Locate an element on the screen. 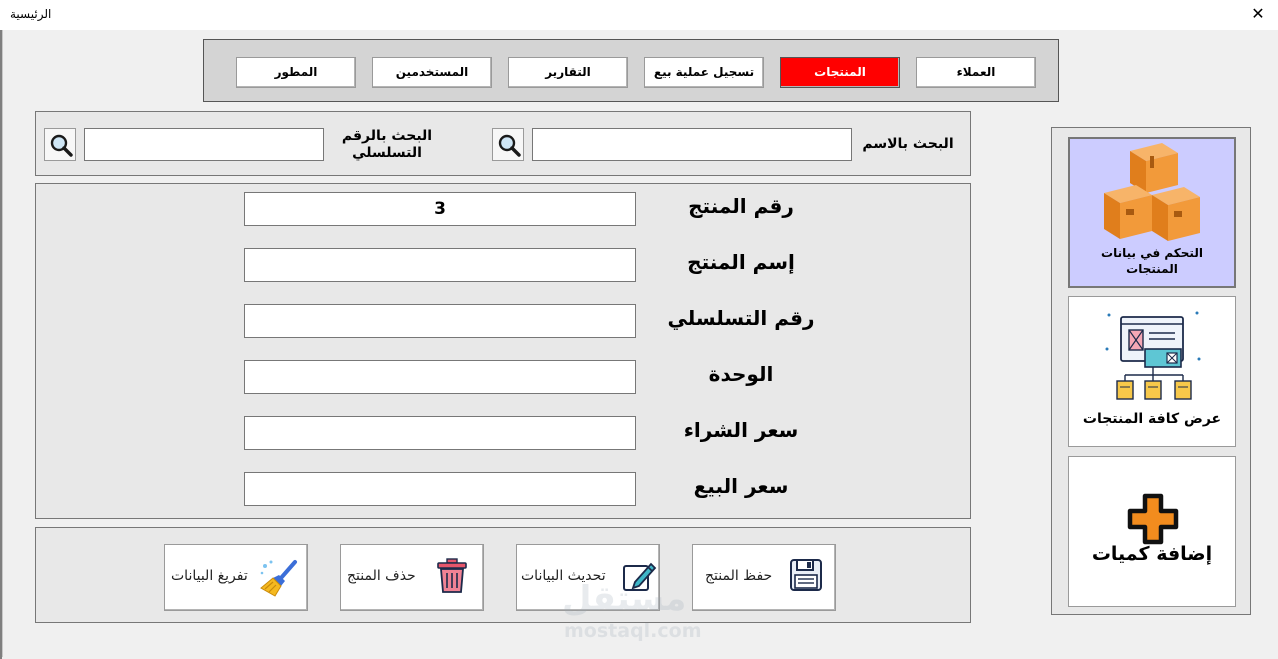 This screenshot has height=659, width=1278. save-product-button: حفظ المنتج is located at coordinates (764, 577).